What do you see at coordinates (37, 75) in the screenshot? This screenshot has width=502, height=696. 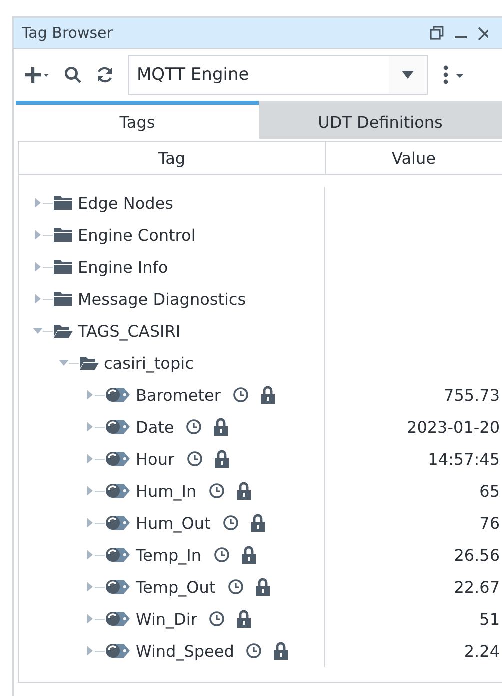 I see `add-icon` at bounding box center [37, 75].